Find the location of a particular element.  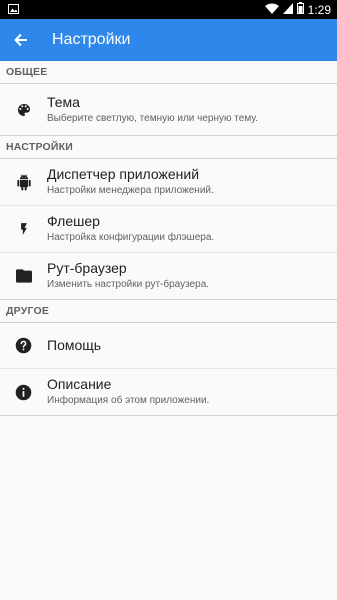

help-icon is located at coordinates (23, 345).